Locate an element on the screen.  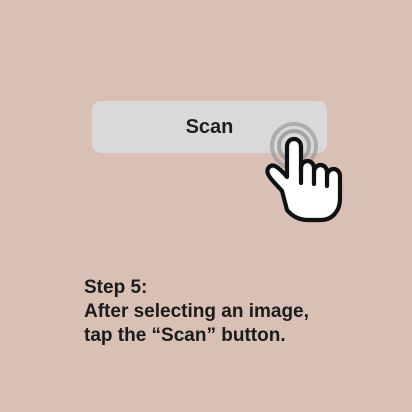
instruction-line-2: tap the “Scan” button. is located at coordinates (185, 335).